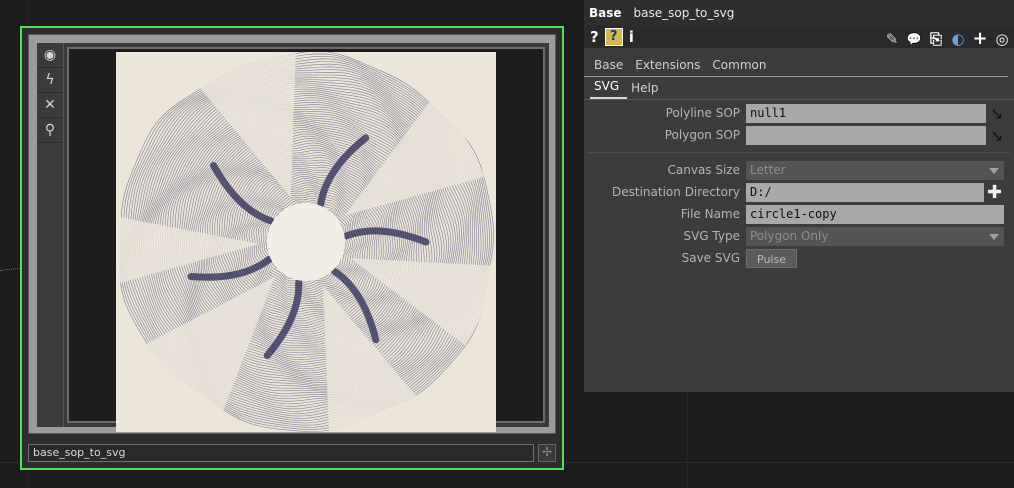 The width and height of the screenshot is (1014, 488). Describe the element at coordinates (281, 453) in the screenshot. I see `node-name-label: base_sop_to_svg` at that location.